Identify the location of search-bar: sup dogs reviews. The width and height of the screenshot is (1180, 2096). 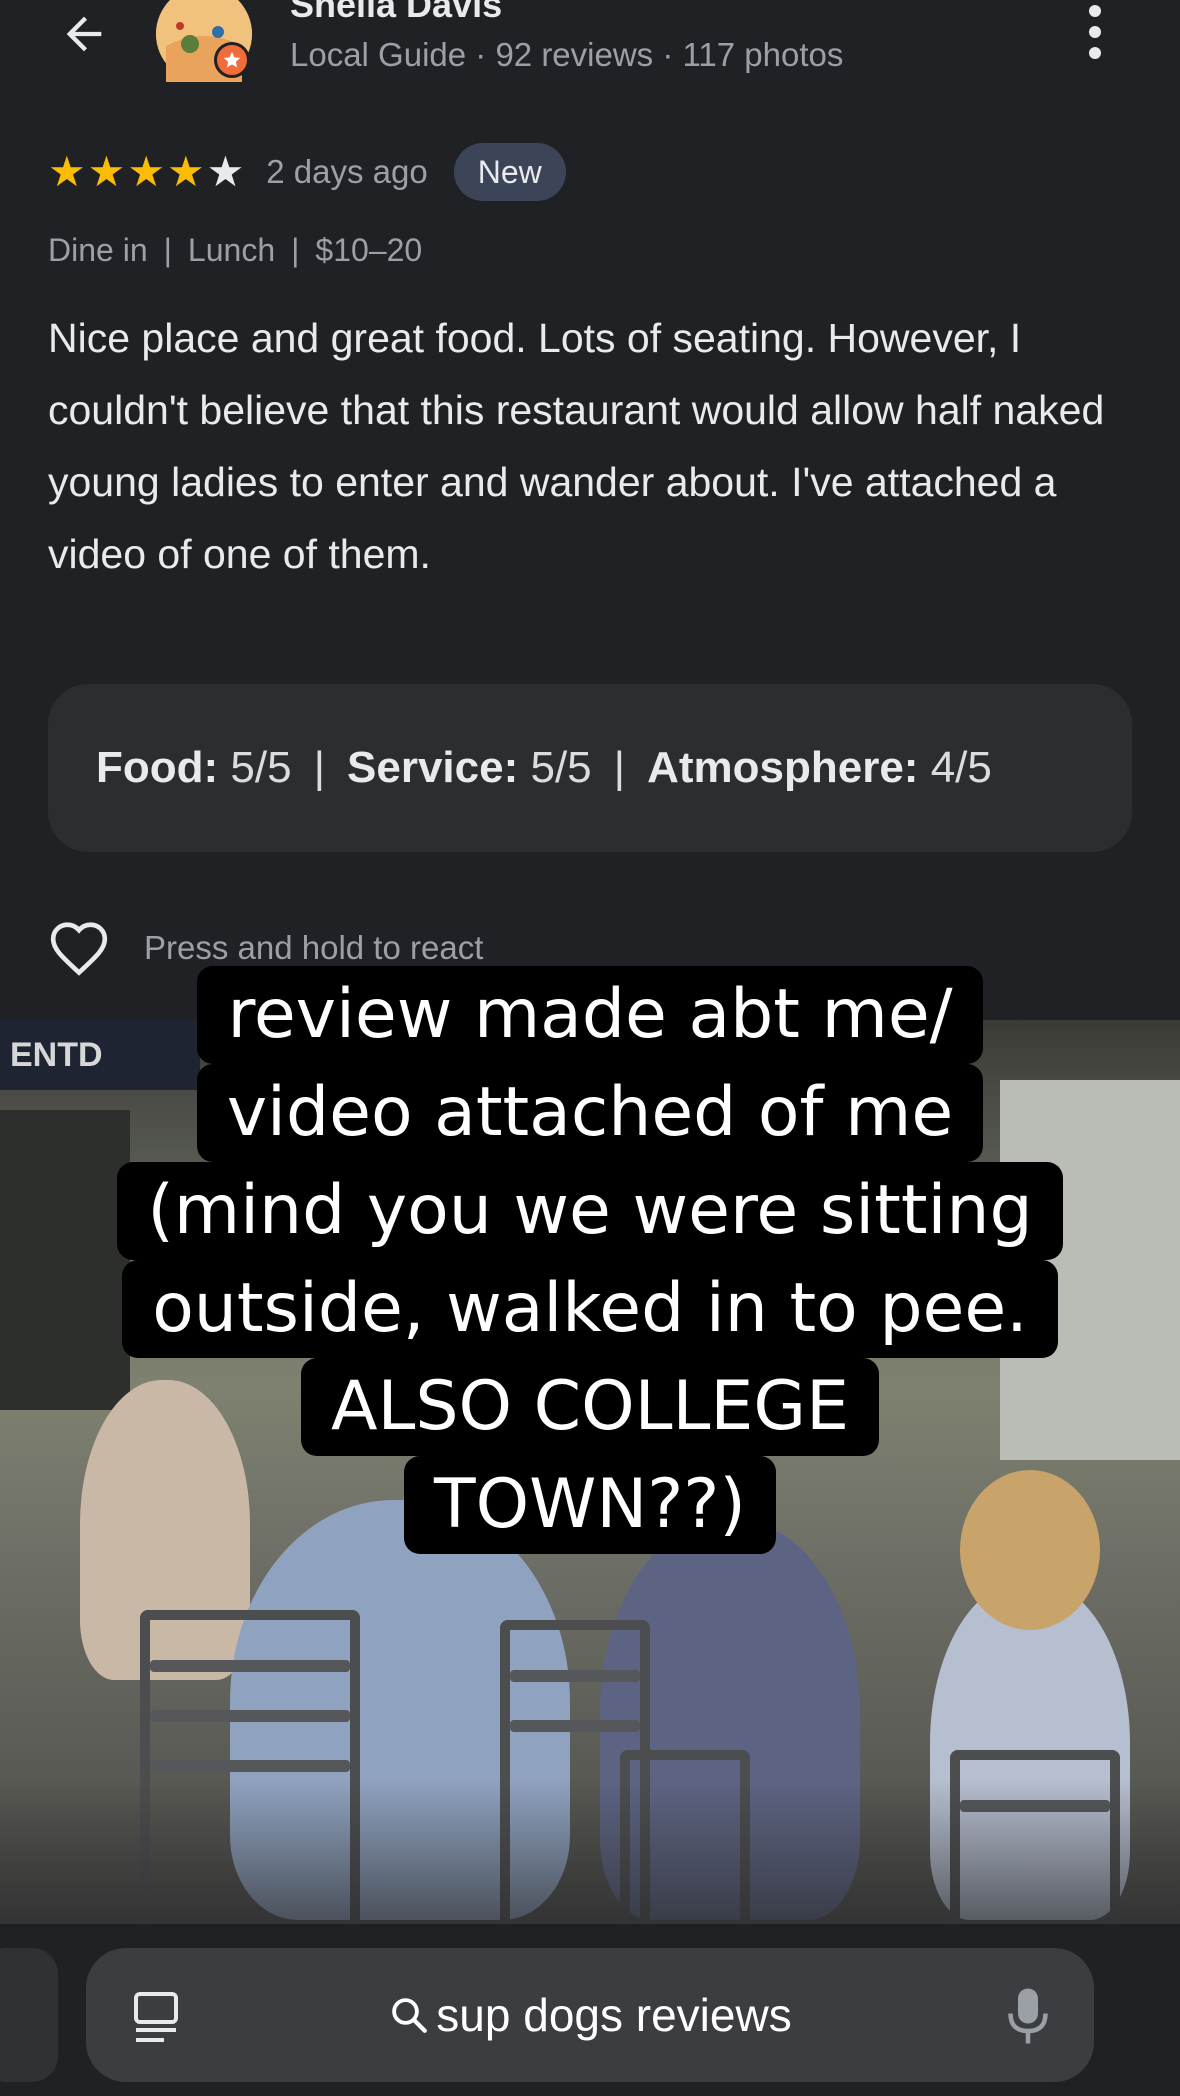
(590, 2015).